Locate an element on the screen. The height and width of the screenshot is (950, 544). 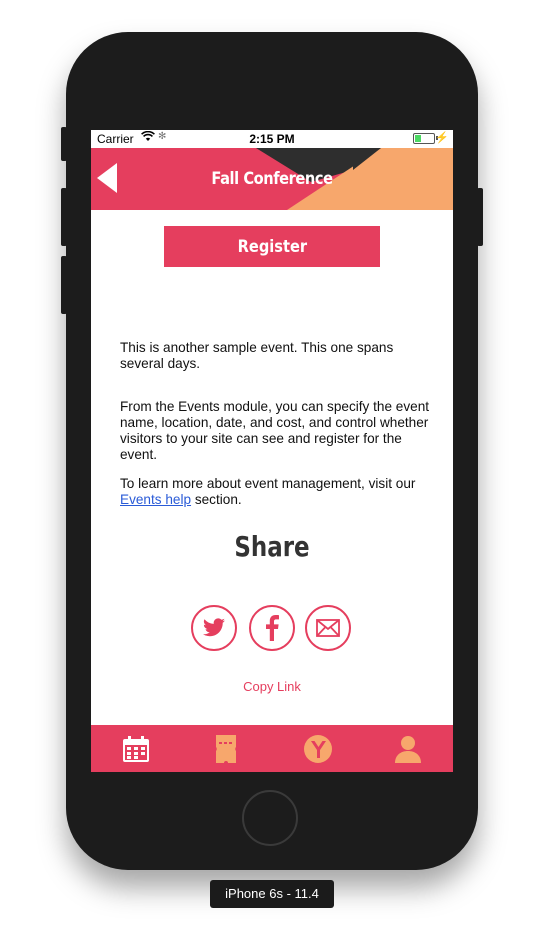
twitter-icon is located at coordinates (214, 627).